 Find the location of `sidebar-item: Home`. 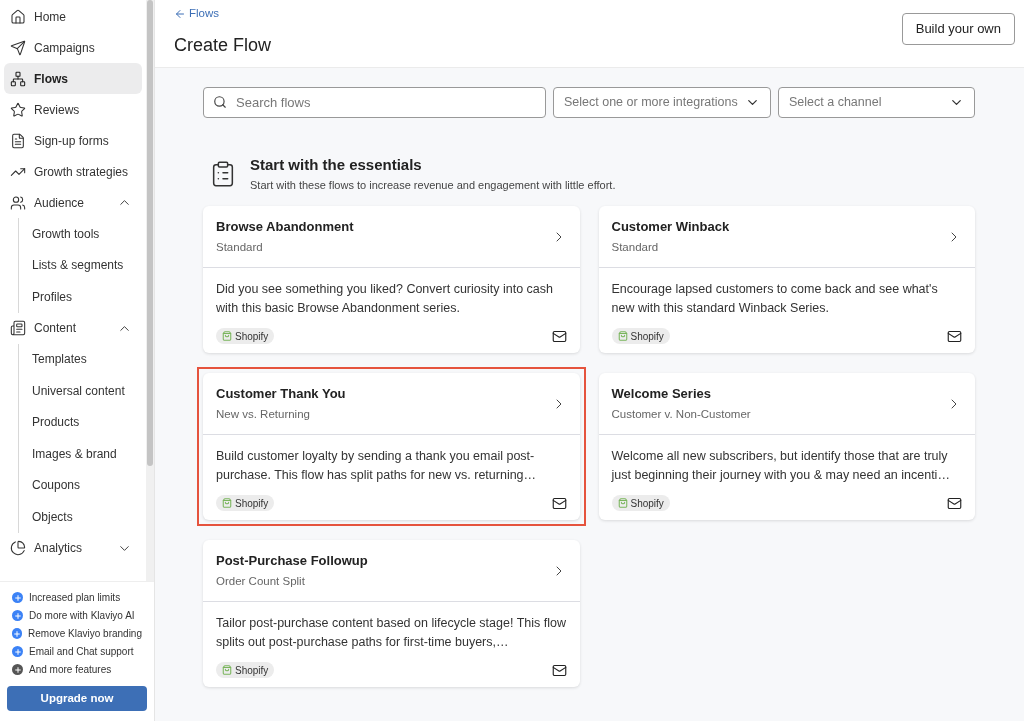

sidebar-item: Home is located at coordinates (73, 16).